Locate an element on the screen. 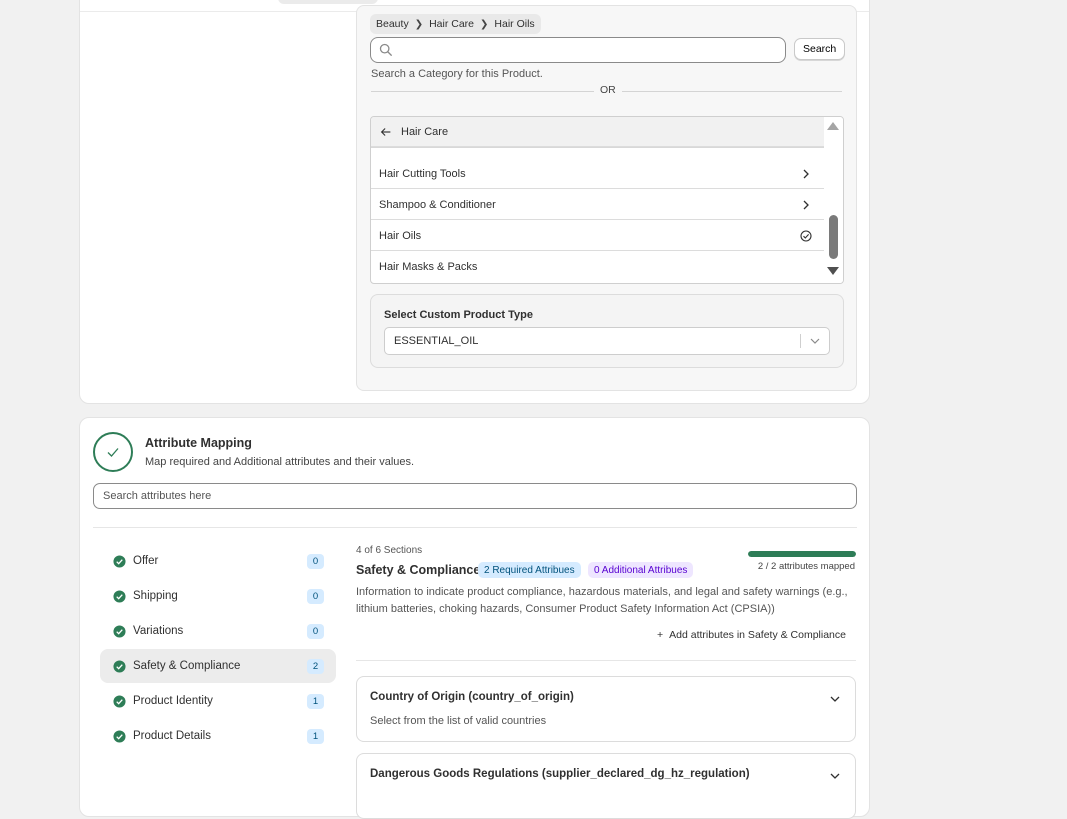 This screenshot has width=1067, height=819. category-search-hint: Search a Category for this Product. is located at coordinates (457, 74).